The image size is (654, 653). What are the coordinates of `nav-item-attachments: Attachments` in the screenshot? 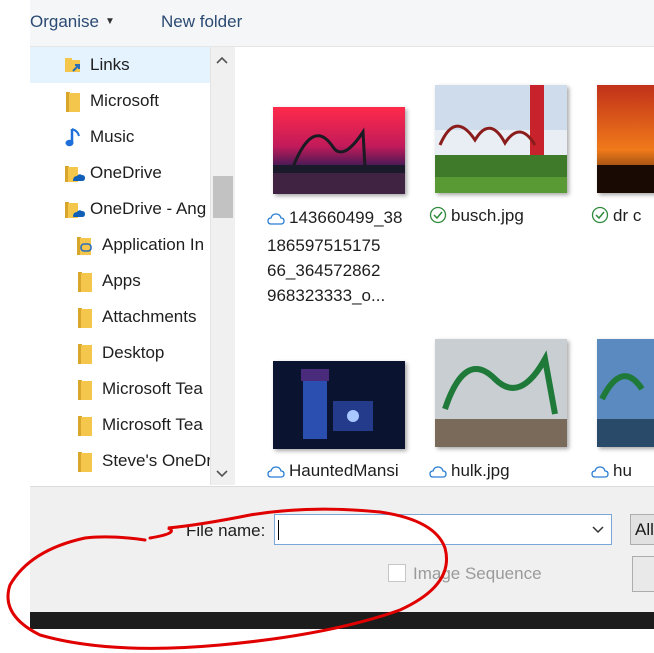 It's located at (120, 317).